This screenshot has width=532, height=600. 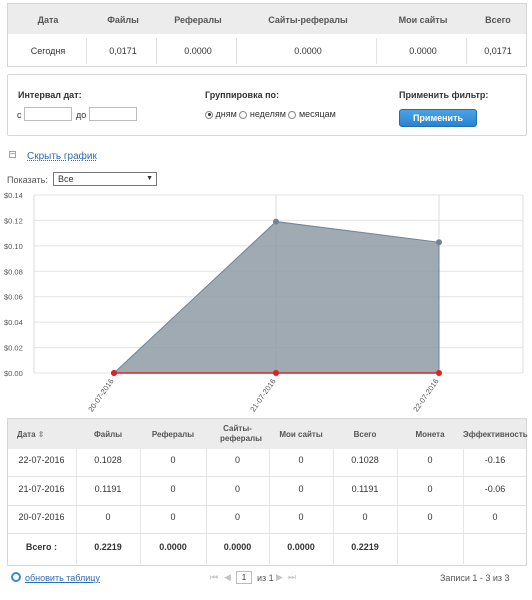 I want to click on last-page-icon: ⏭, so click(x=292, y=577).